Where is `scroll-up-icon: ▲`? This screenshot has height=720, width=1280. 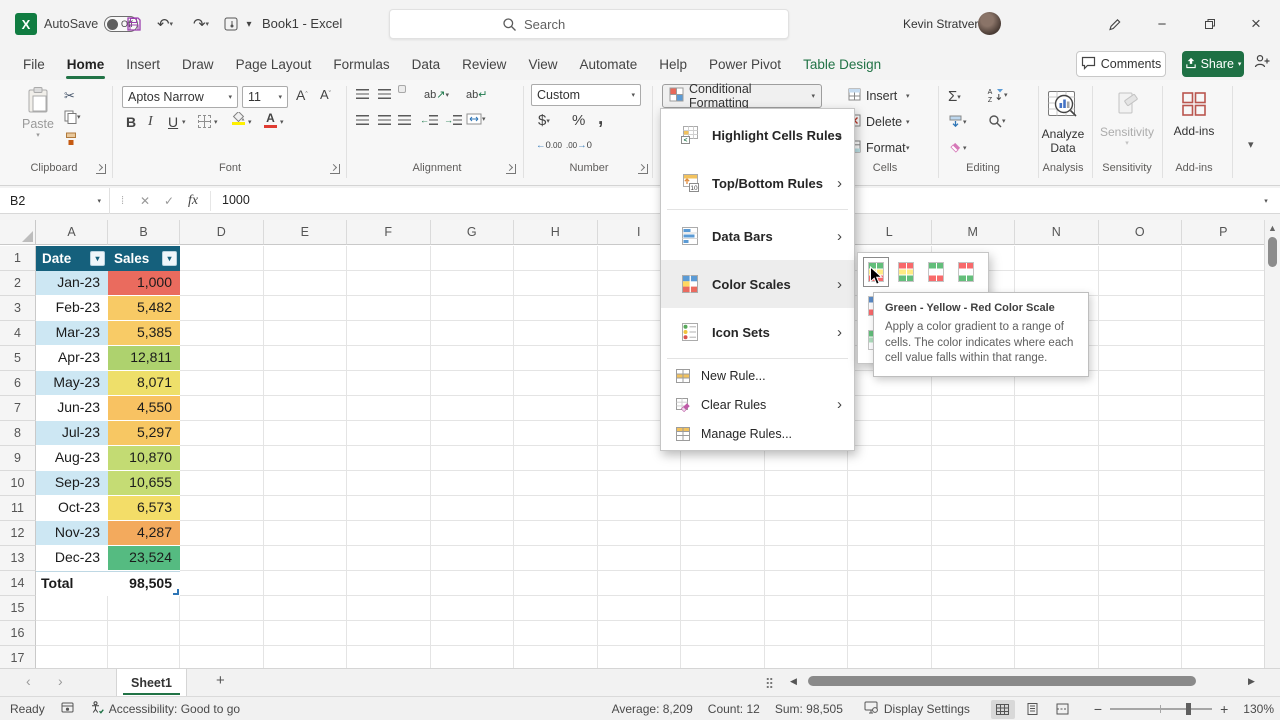 scroll-up-icon: ▲ is located at coordinates (1272, 228).